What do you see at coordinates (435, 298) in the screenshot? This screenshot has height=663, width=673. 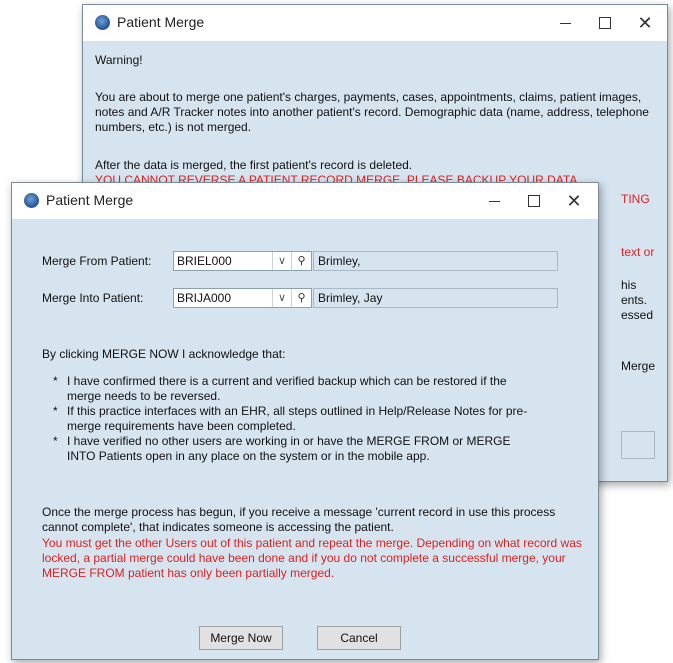 I see `merge-into-name: Brimley, Jay` at bounding box center [435, 298].